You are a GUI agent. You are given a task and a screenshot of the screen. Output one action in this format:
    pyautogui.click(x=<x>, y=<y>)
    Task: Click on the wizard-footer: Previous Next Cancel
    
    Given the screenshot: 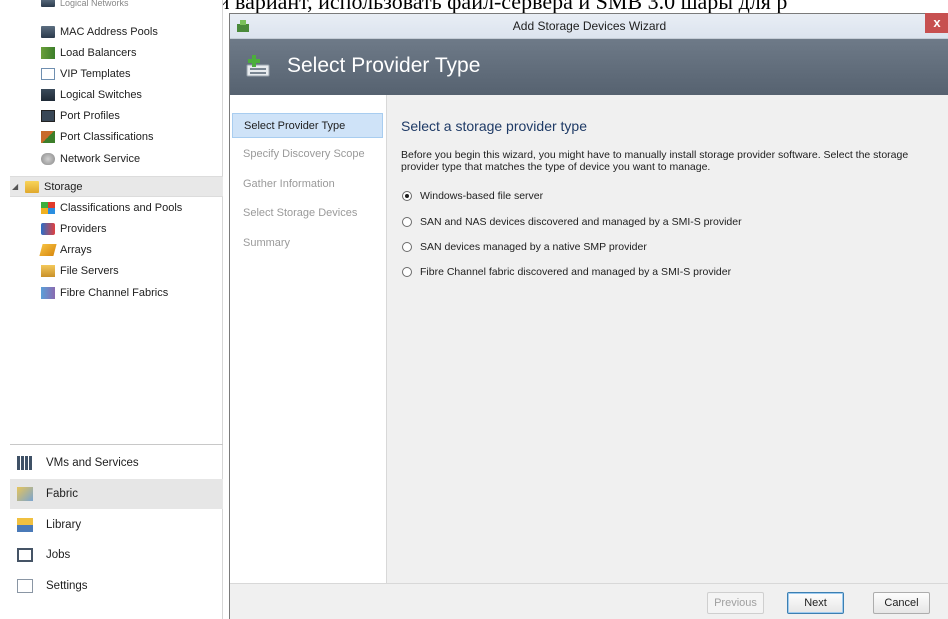 What is the action you would take?
    pyautogui.click(x=589, y=601)
    